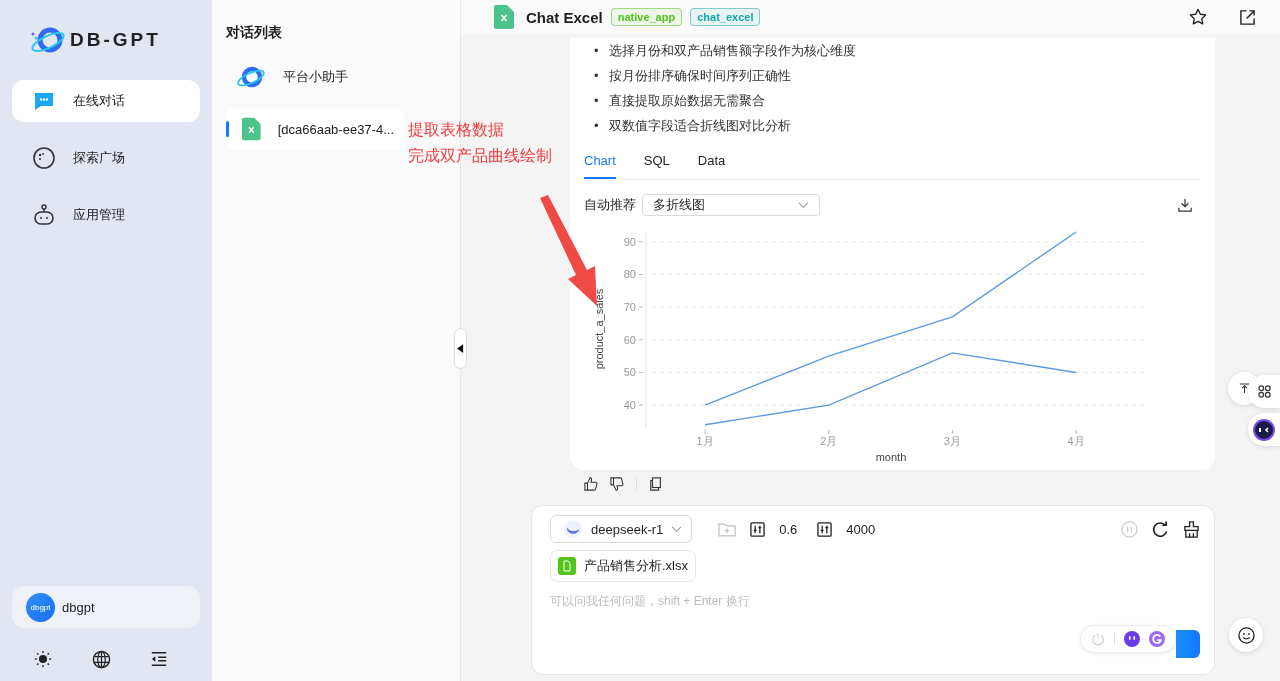 This screenshot has width=1280, height=681. What do you see at coordinates (629, 405) in the screenshot?
I see `y-tick-label: 40` at bounding box center [629, 405].